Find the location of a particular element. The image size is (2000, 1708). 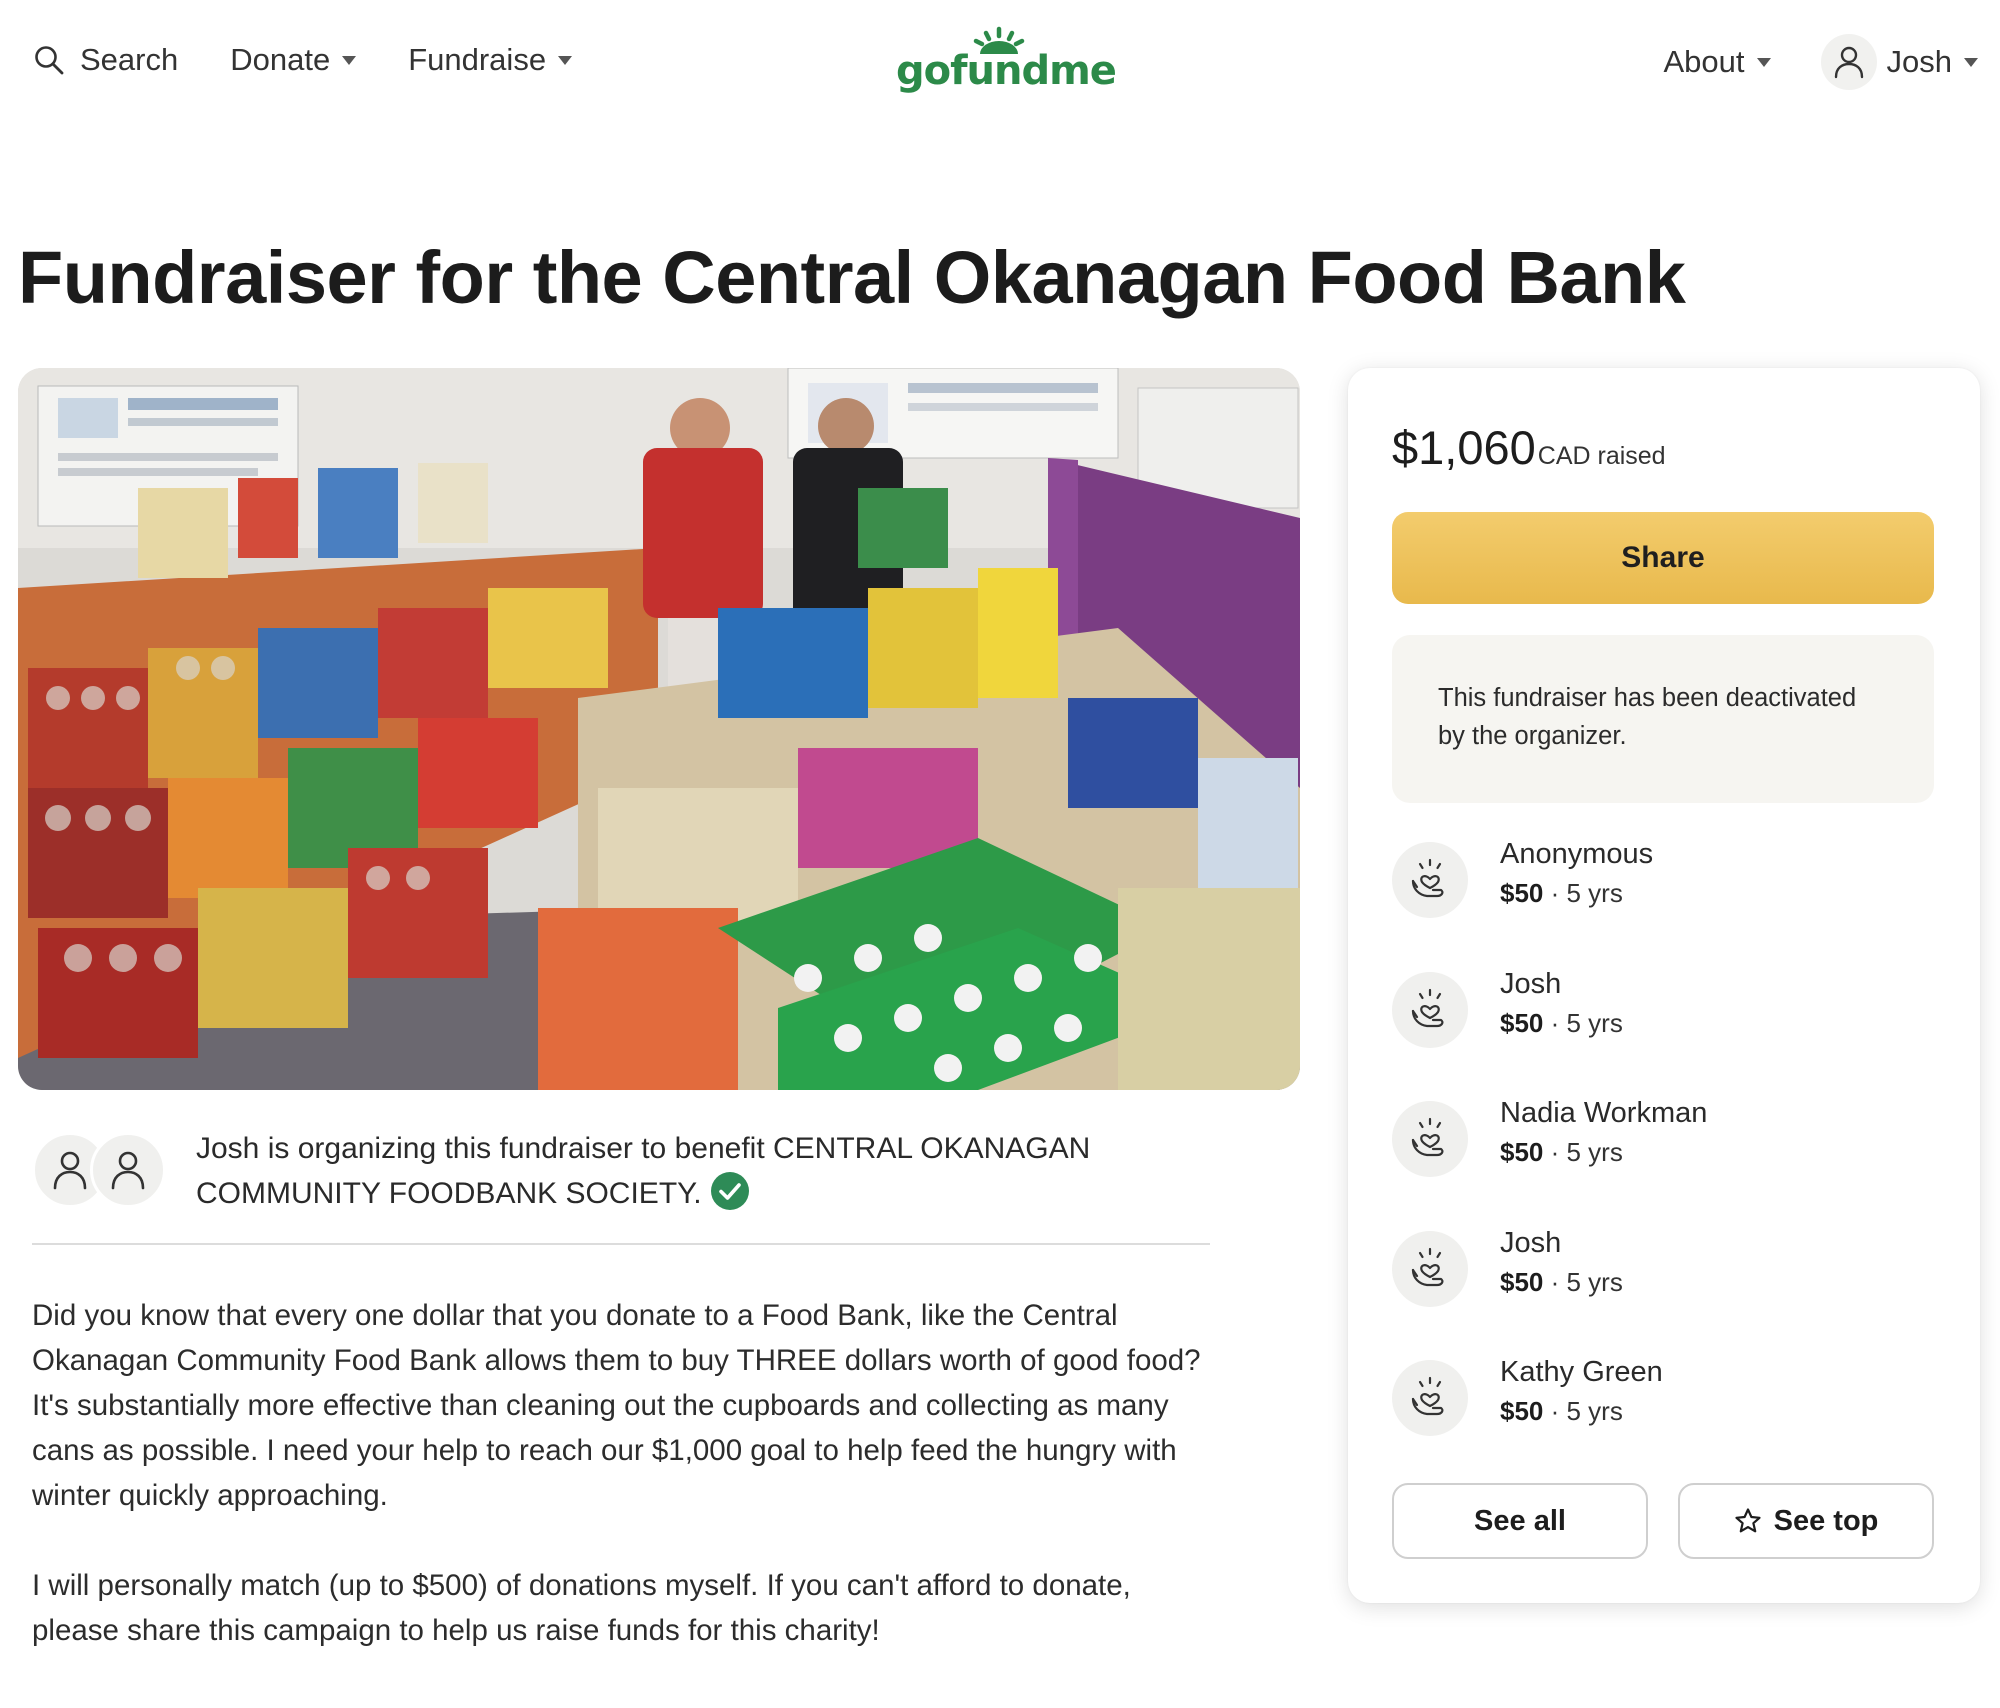

about-menu: About is located at coordinates (1717, 62).